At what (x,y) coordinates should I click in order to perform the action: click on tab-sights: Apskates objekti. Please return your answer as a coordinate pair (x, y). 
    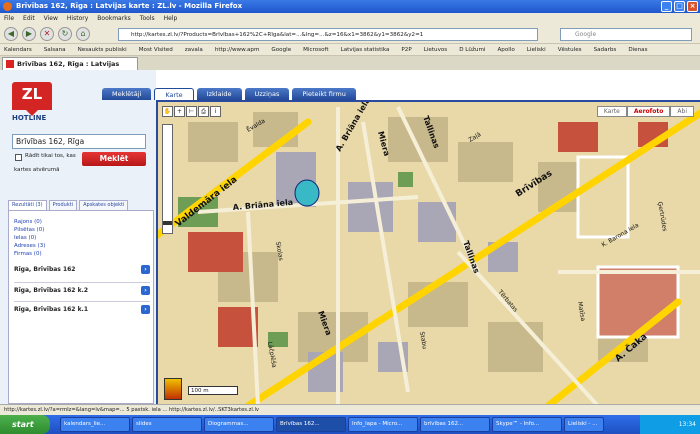
    Looking at the image, I should click on (104, 205).